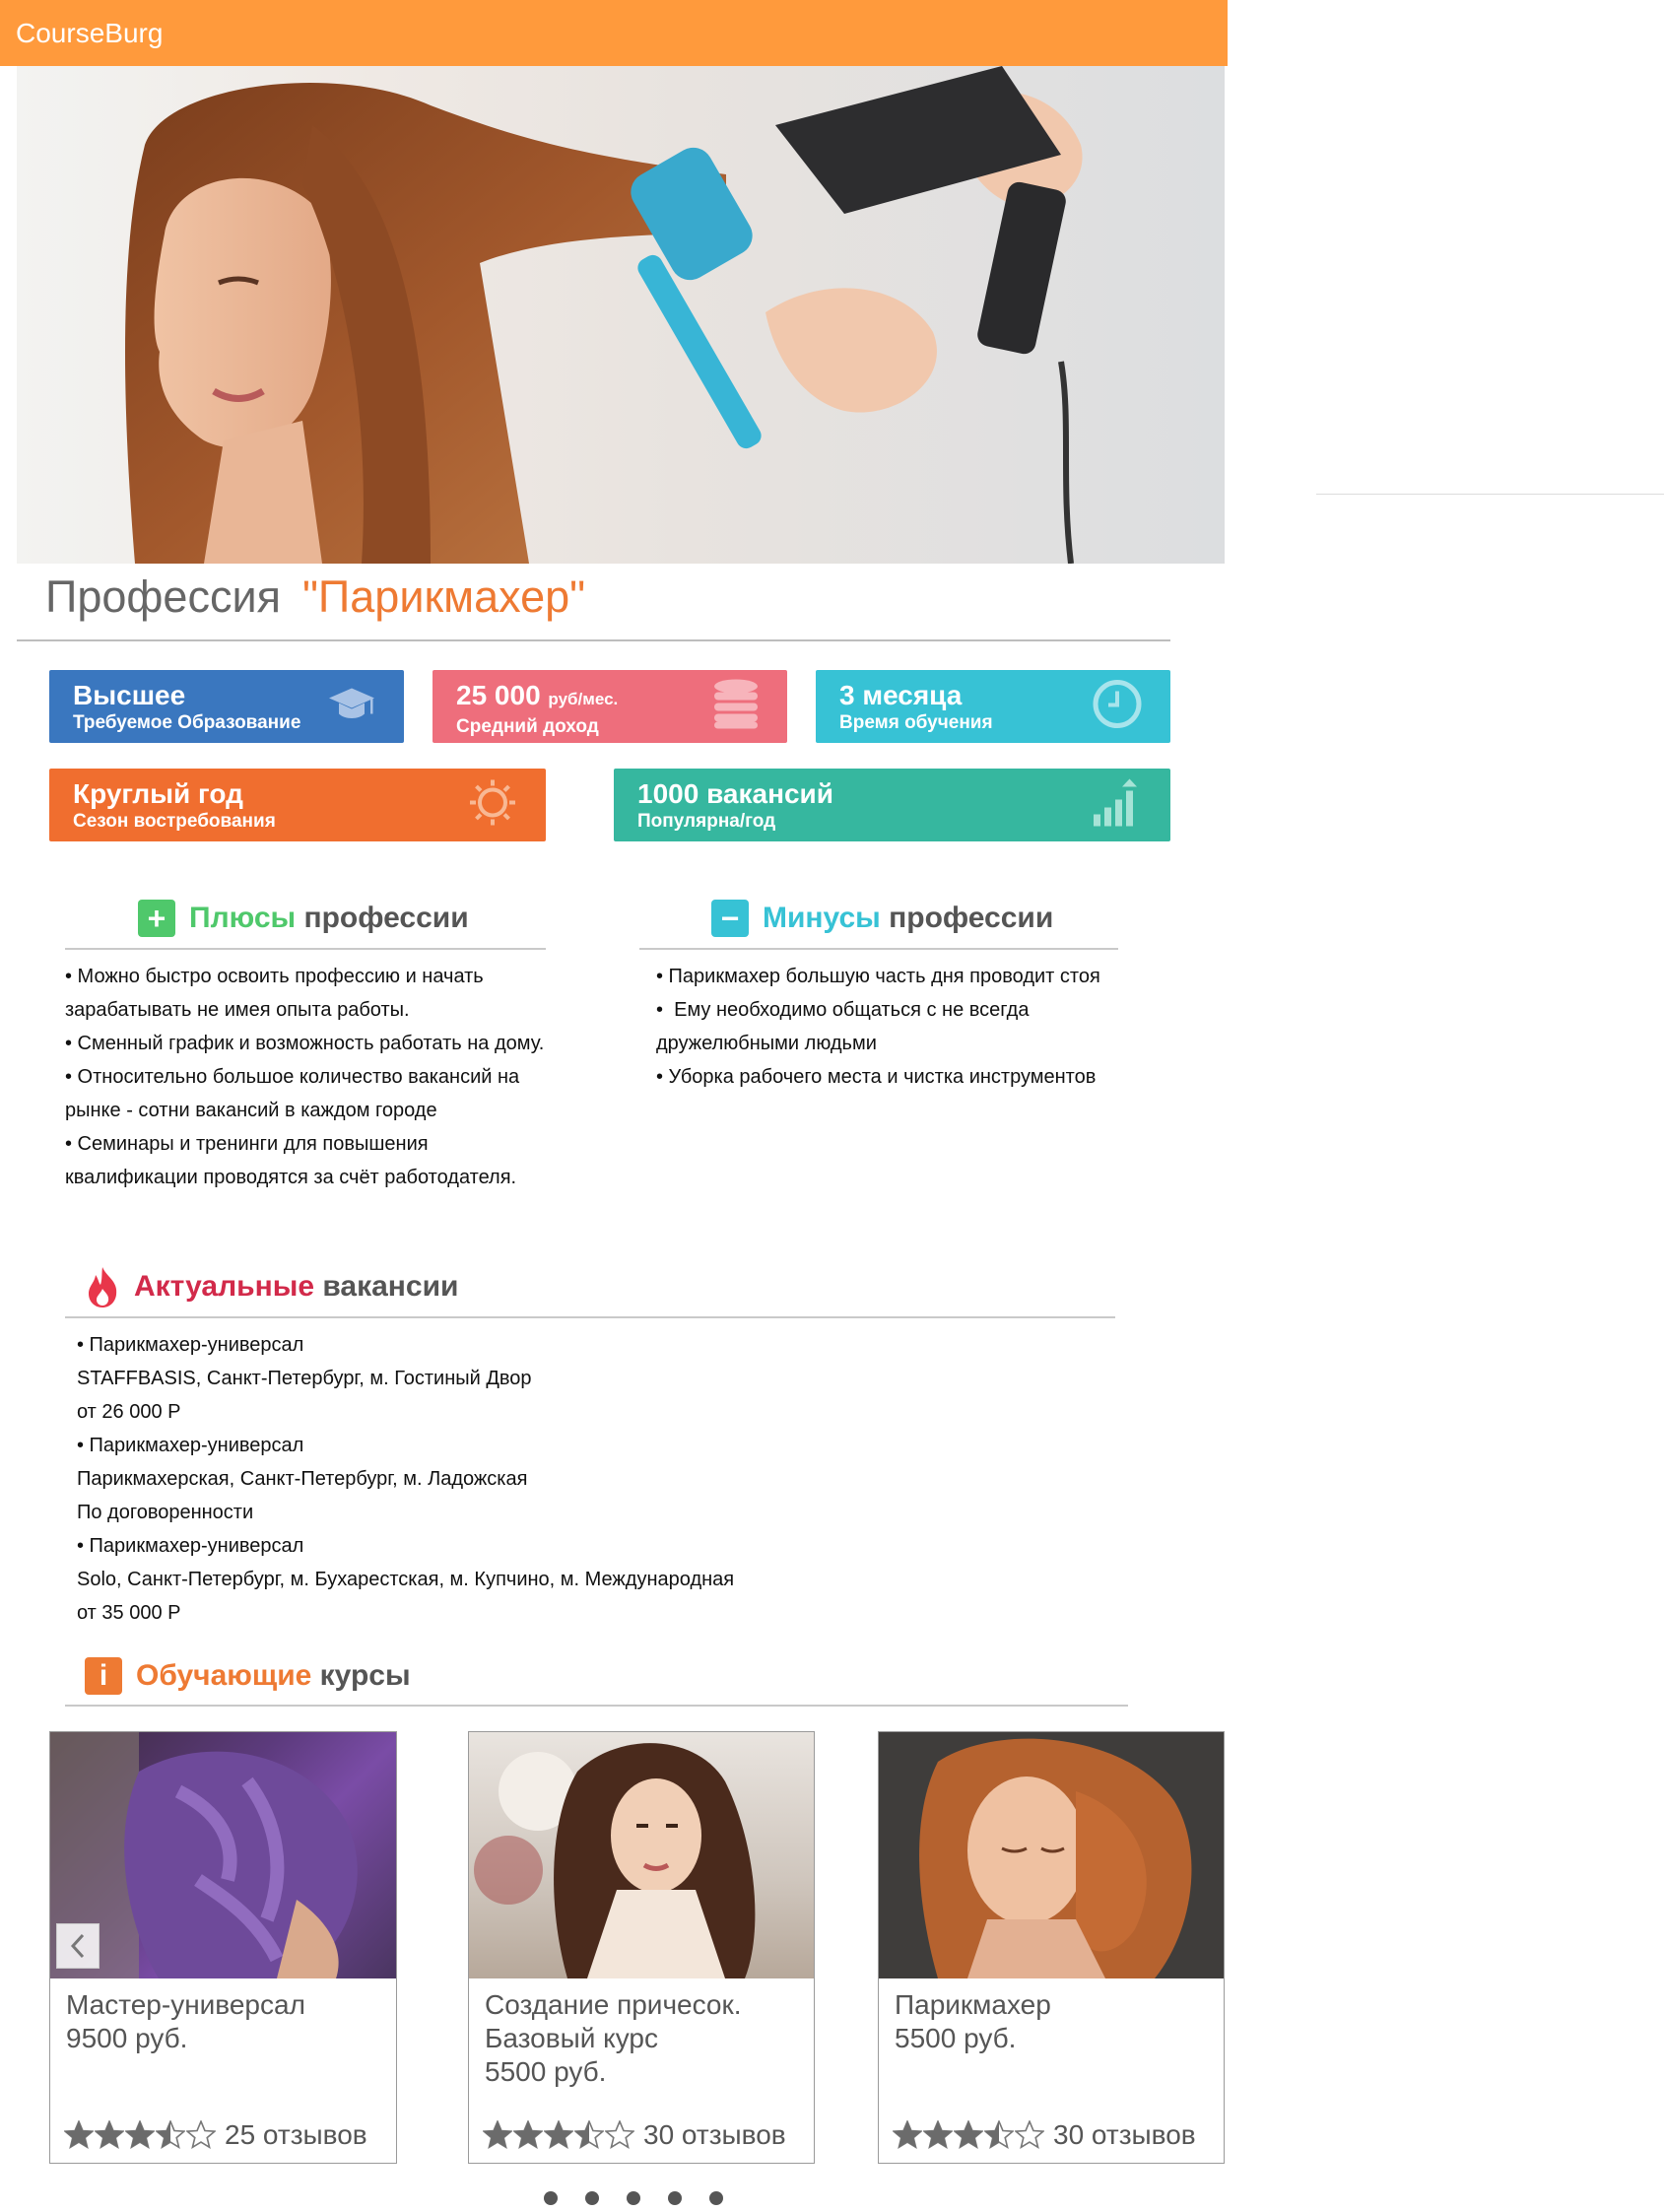 This screenshot has width=1664, height=2212. I want to click on cons-divider, so click(879, 949).